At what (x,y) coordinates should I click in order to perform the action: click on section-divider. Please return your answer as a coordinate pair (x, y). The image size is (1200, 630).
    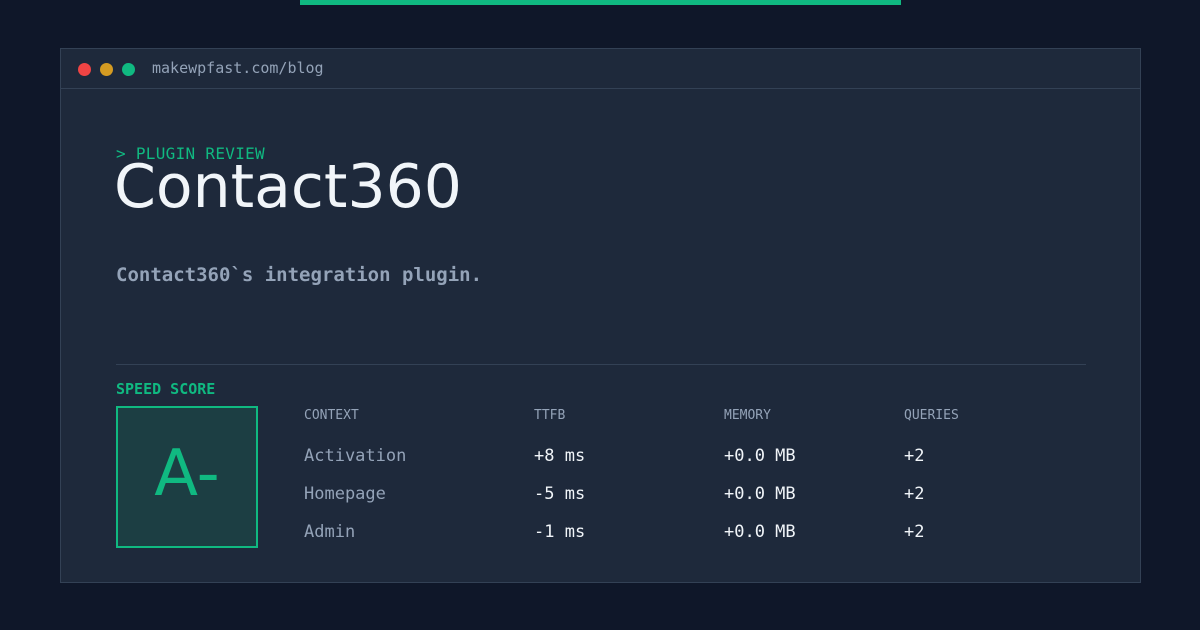
    Looking at the image, I should click on (601, 364).